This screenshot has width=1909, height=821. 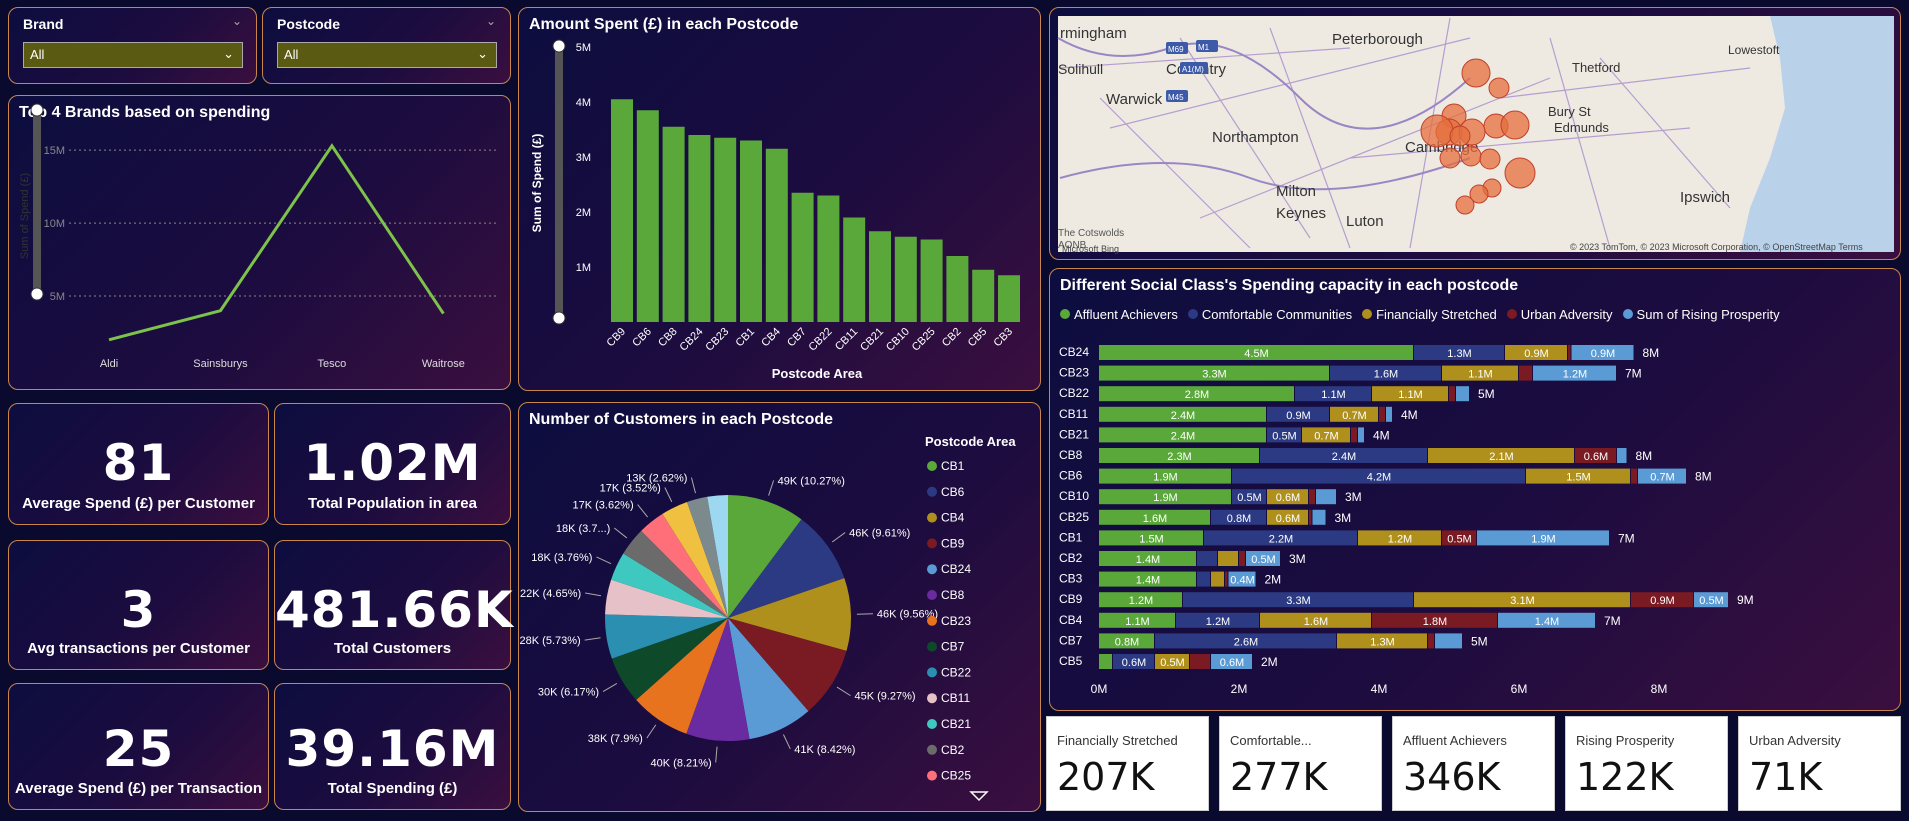 I want to click on x-tick-label: CB22, so click(x=821, y=340).